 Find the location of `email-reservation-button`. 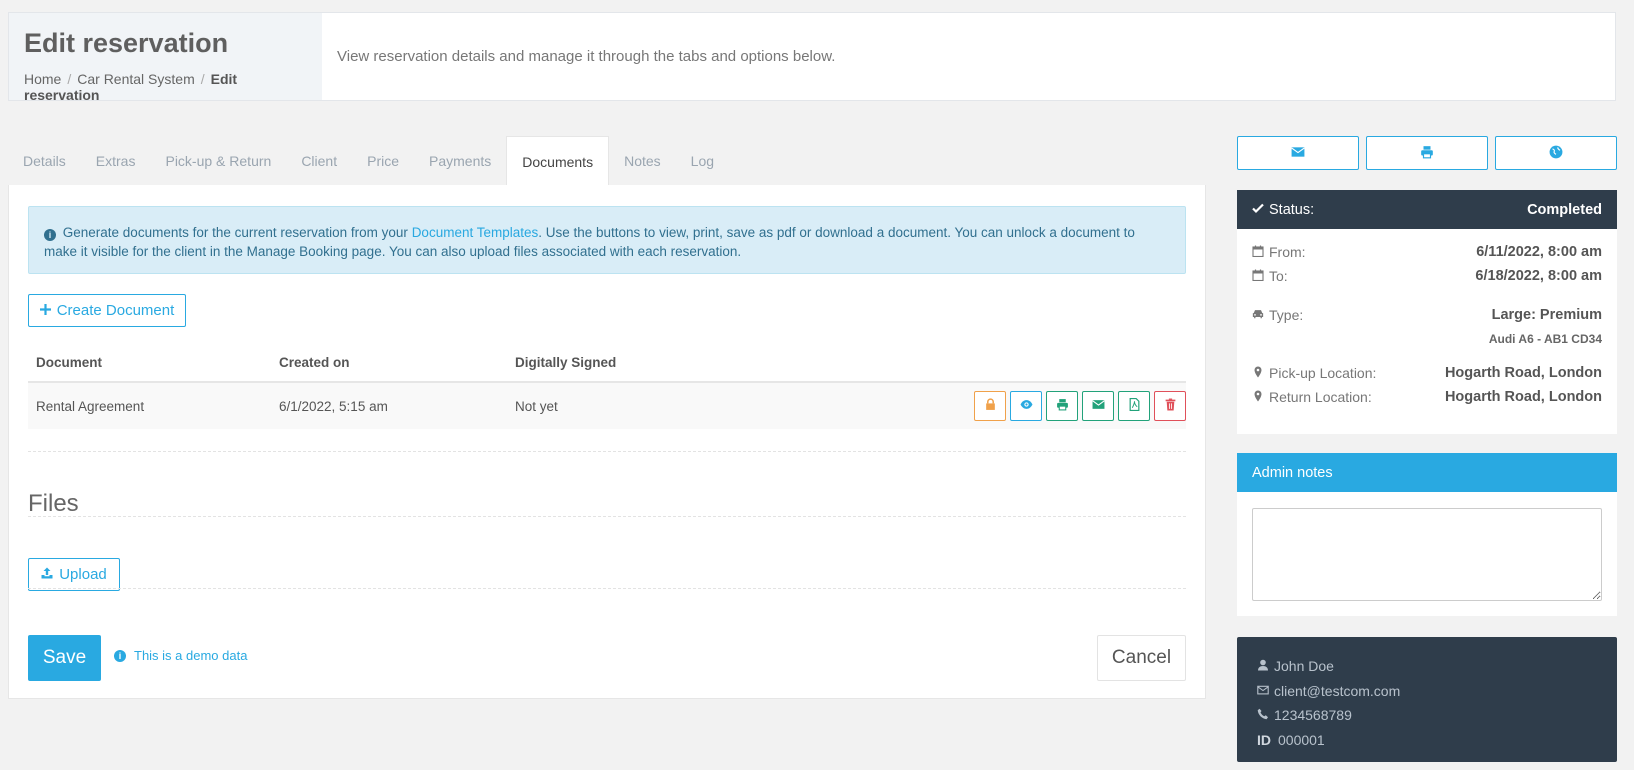

email-reservation-button is located at coordinates (1298, 153).